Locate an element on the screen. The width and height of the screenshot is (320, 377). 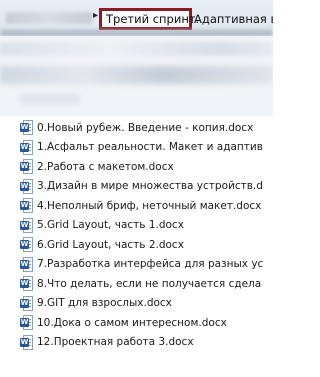
file-item: W 8.Что делать, если не получается сдела is located at coordinates (144, 284).